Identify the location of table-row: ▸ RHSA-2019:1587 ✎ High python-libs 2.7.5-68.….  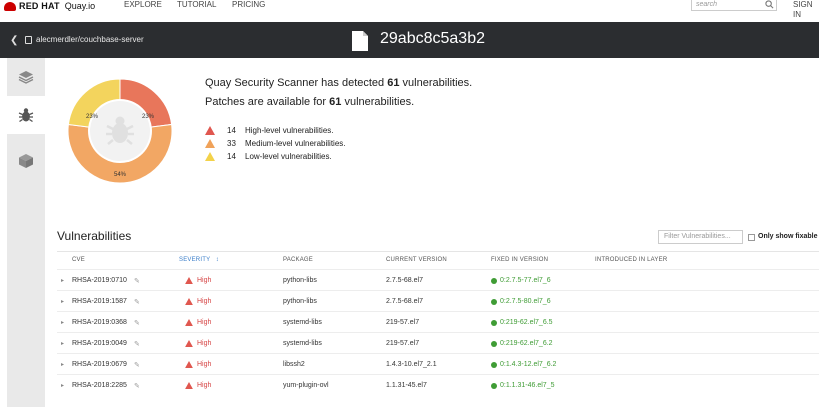
(438, 300).